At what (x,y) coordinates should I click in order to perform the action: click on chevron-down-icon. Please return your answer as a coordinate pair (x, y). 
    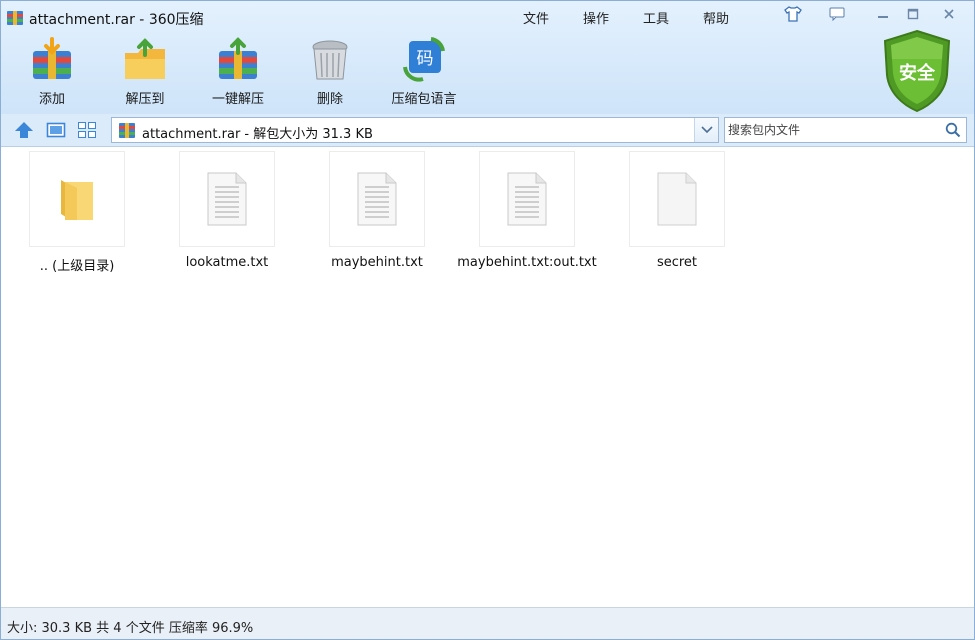
    Looking at the image, I should click on (706, 130).